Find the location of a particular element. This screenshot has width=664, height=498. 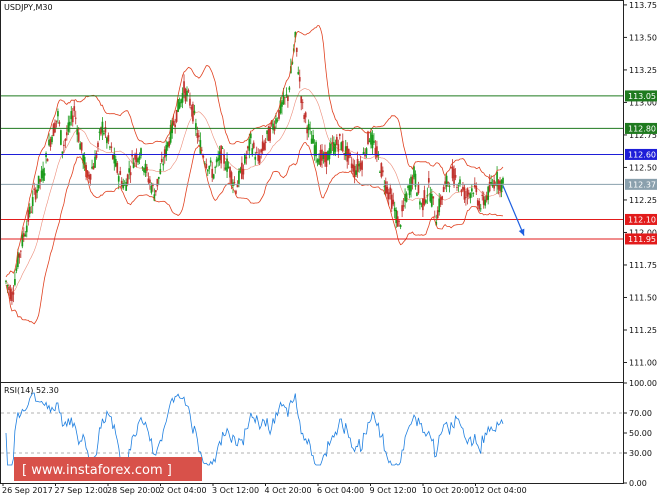

y-tick-label: 113.50 is located at coordinates (643, 37).